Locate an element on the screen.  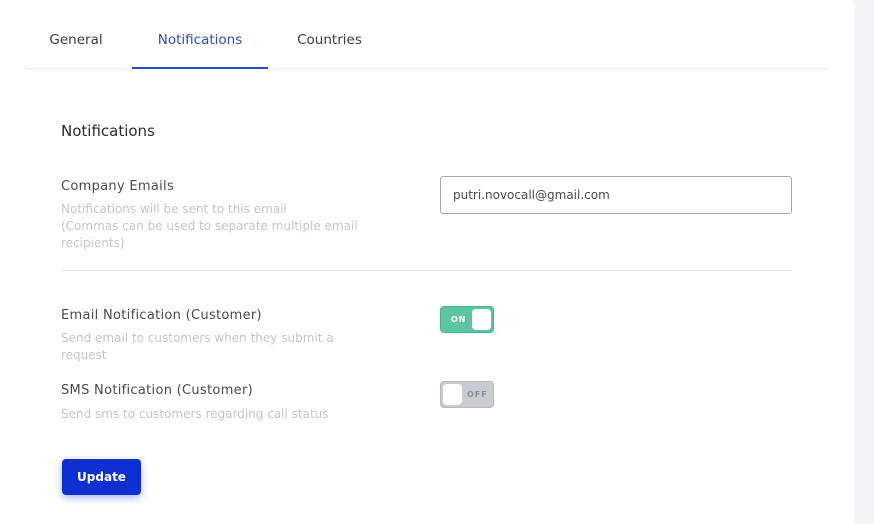
sms-notification-toggle: OFF is located at coordinates (467, 394).